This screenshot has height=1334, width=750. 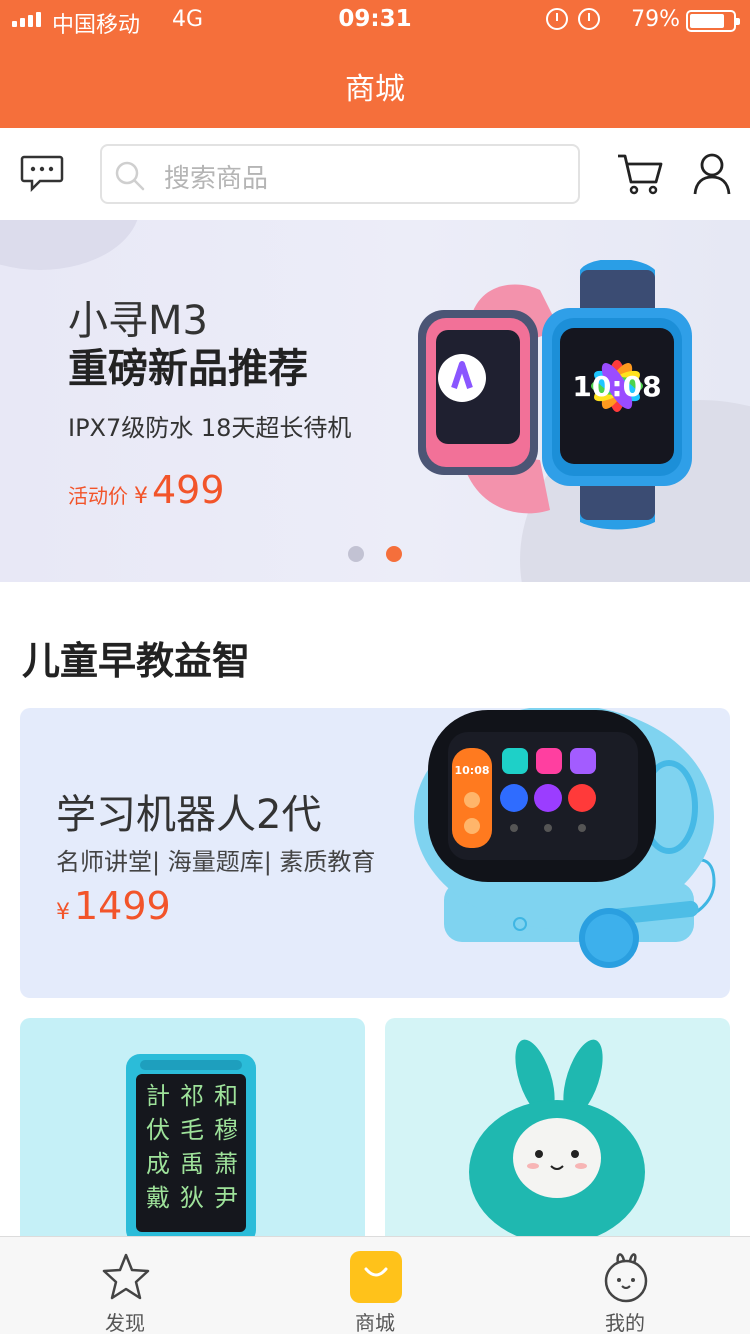 What do you see at coordinates (192, 1164) in the screenshot?
I see `tablet-character: 禹` at bounding box center [192, 1164].